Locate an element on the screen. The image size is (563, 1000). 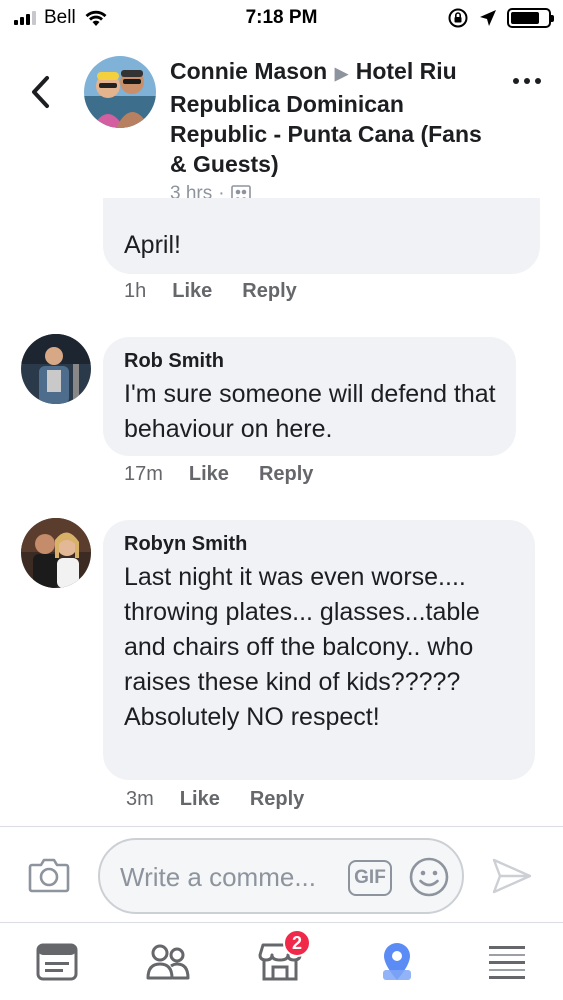
orientation-lock-icon is located at coordinates (458, 18).